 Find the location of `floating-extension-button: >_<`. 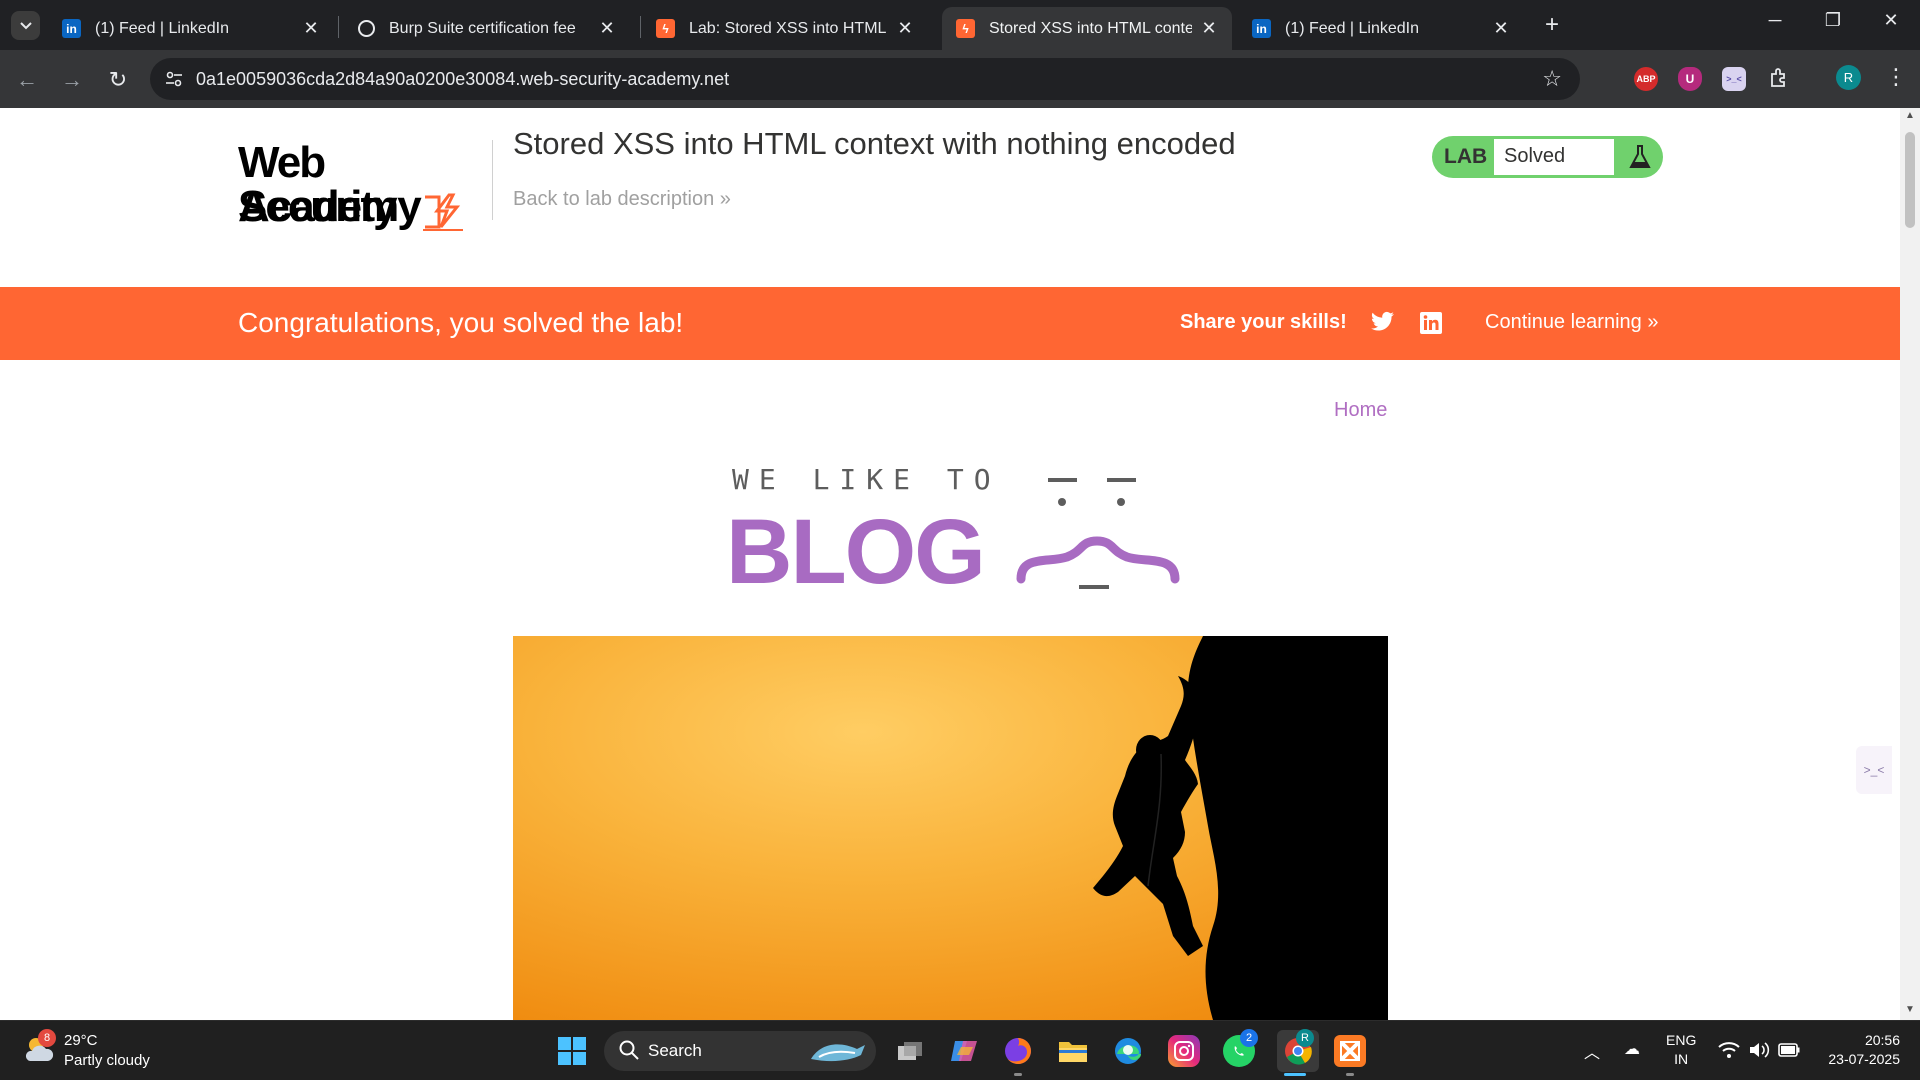

floating-extension-button: >_< is located at coordinates (1874, 770).